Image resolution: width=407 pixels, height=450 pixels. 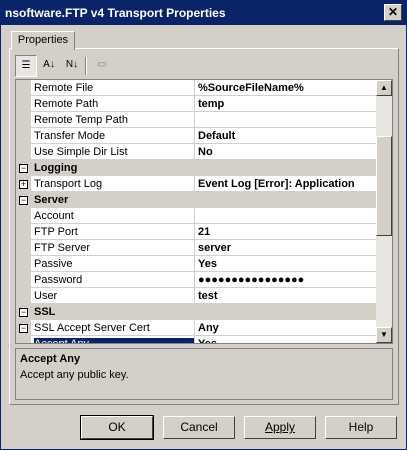 What do you see at coordinates (74, 375) in the screenshot?
I see `description-text: Accept any public key.` at bounding box center [74, 375].